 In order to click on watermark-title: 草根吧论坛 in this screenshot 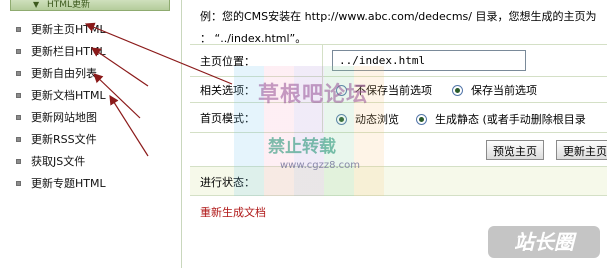, I will do `click(313, 94)`.